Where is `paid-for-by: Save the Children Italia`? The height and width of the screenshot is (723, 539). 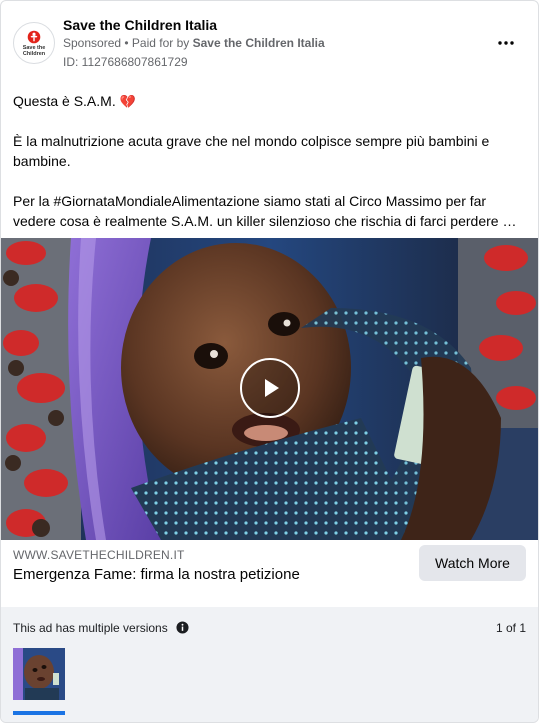 paid-for-by: Save the Children Italia is located at coordinates (258, 43).